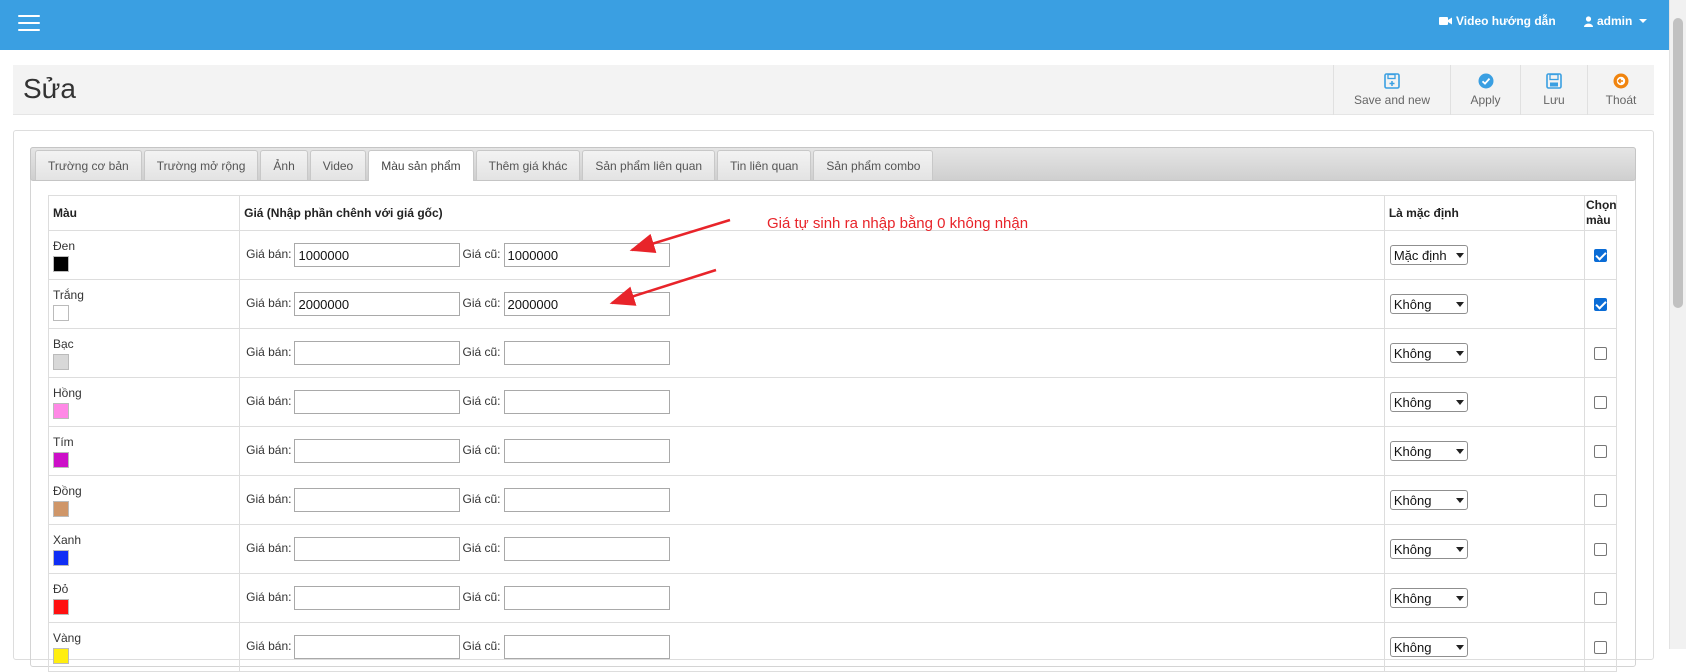  What do you see at coordinates (1392, 81) in the screenshot?
I see `save-new-icon` at bounding box center [1392, 81].